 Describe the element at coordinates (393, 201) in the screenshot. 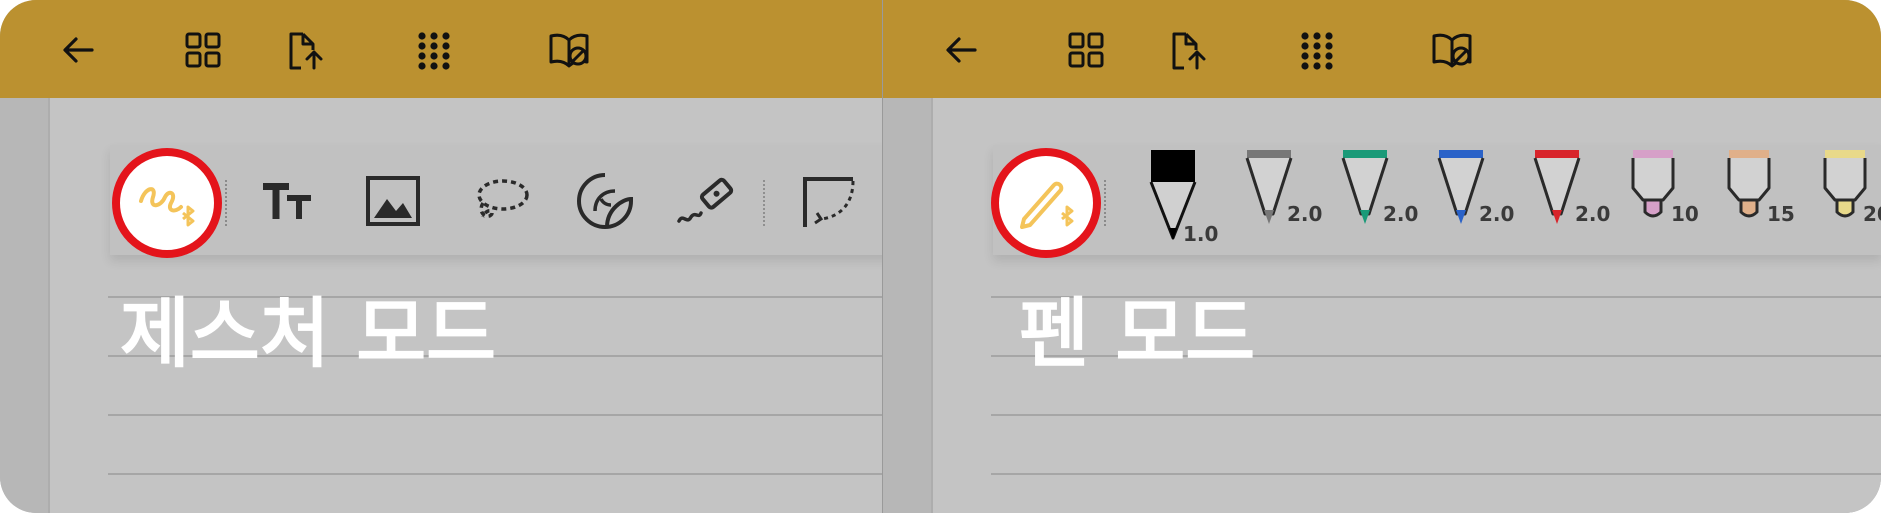

I see `image-tool-icon` at that location.